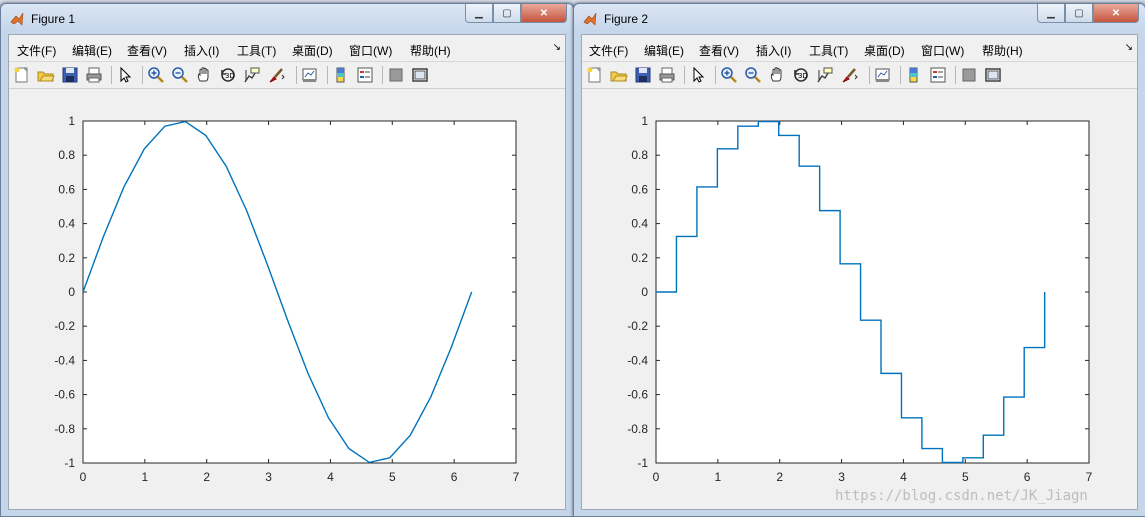 The image size is (1145, 517). I want to click on title-bar: Figure 2 ▁ ▢ ✕, so click(859, 18).